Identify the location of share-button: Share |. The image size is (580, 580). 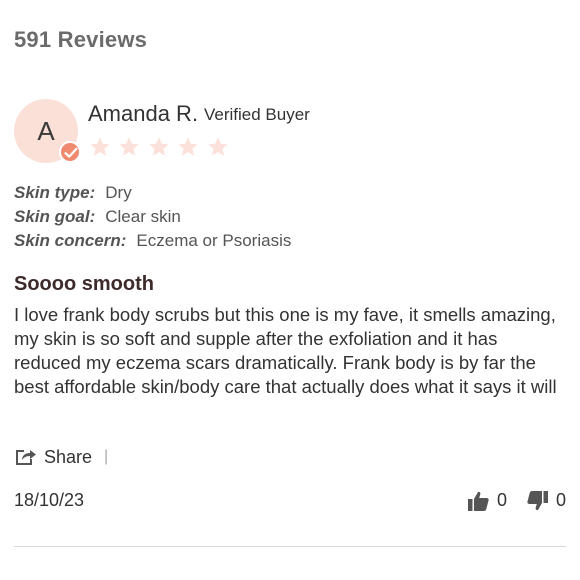
(61, 457).